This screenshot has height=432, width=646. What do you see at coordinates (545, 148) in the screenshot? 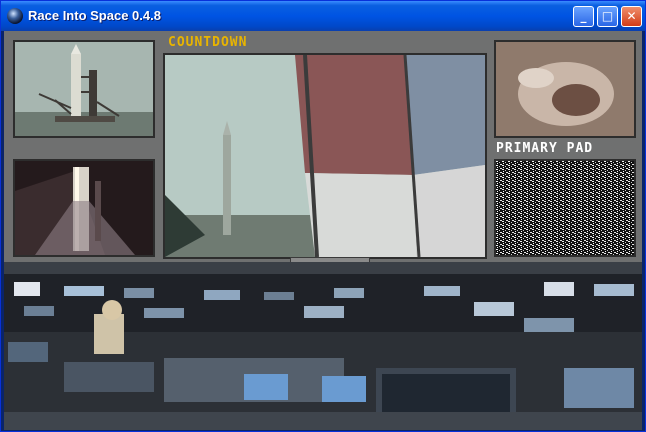
I see `primary-pad-label: PRIMARY PAD` at bounding box center [545, 148].